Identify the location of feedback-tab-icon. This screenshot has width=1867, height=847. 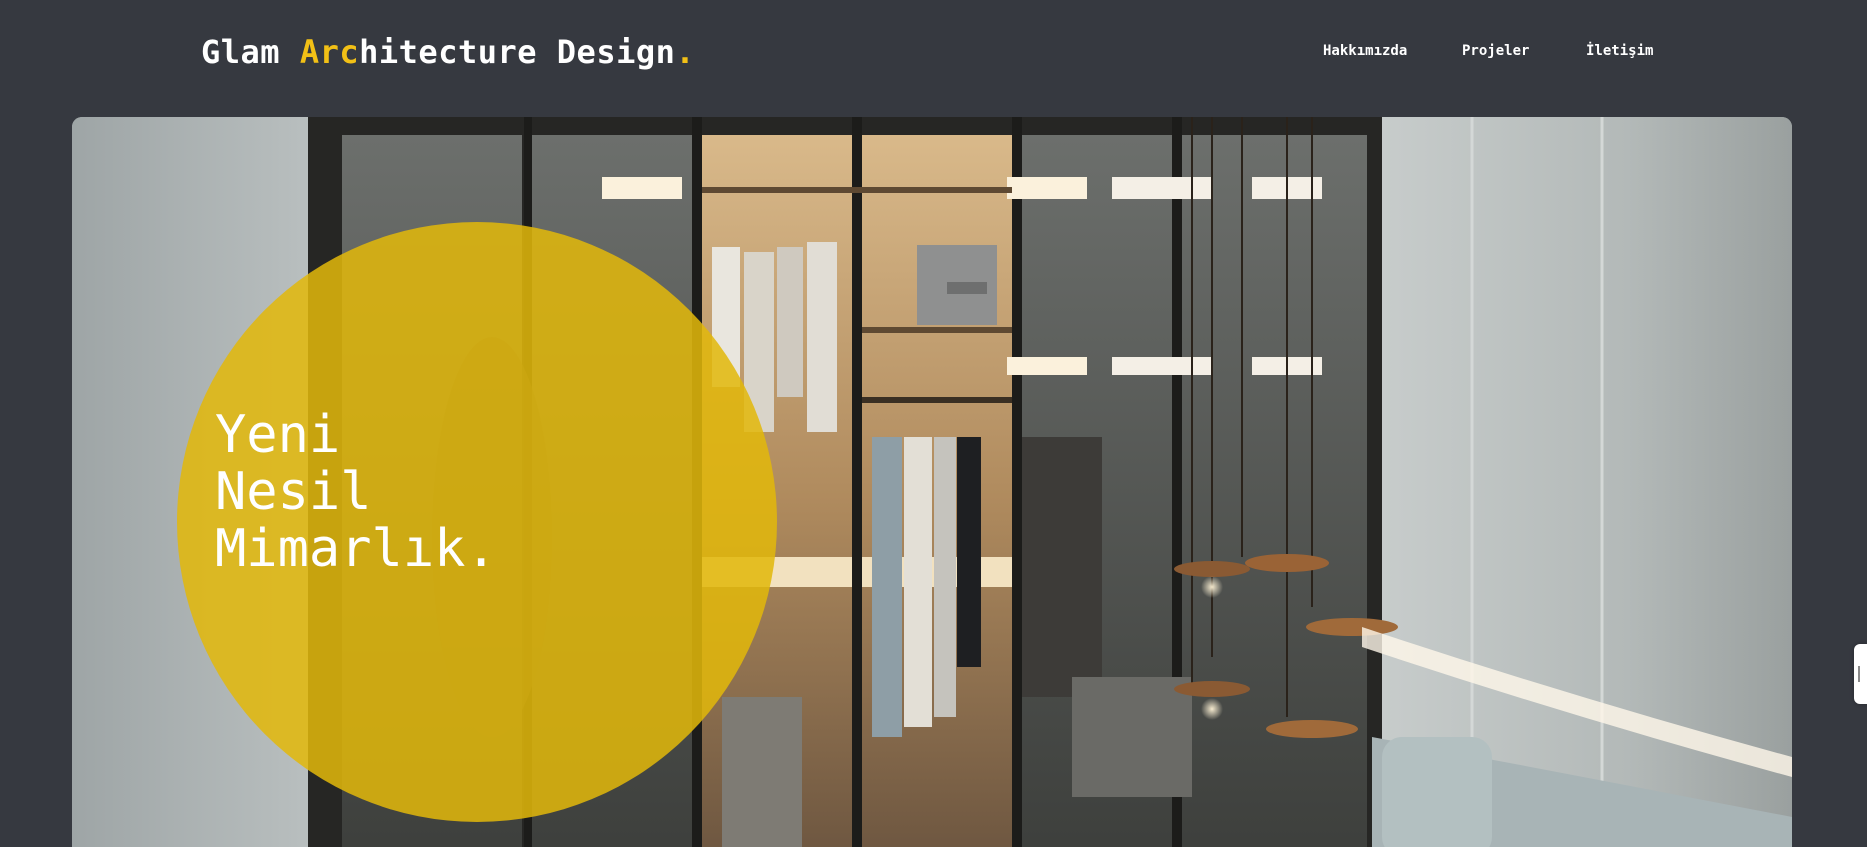
(1862, 674).